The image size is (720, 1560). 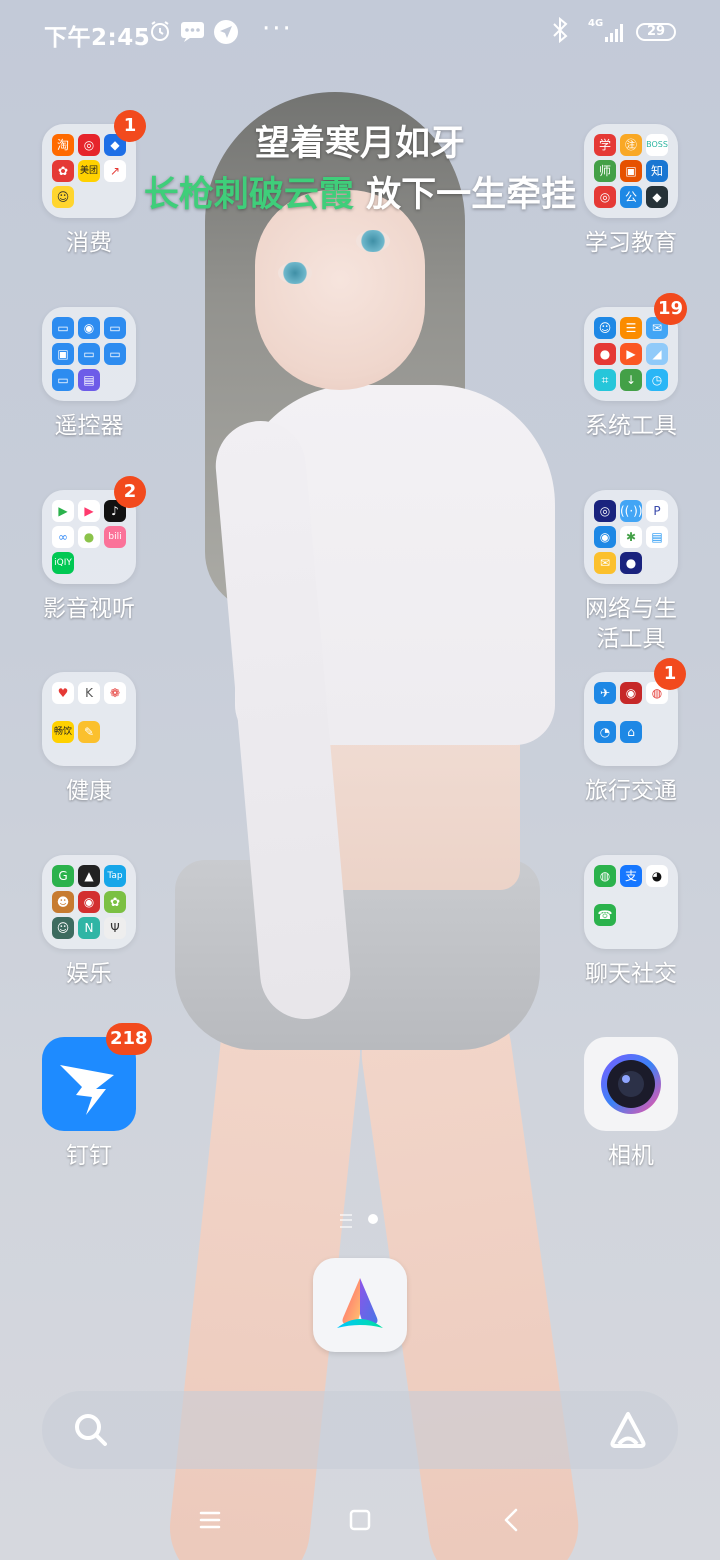 I want to click on search-bar, so click(x=360, y=1430).